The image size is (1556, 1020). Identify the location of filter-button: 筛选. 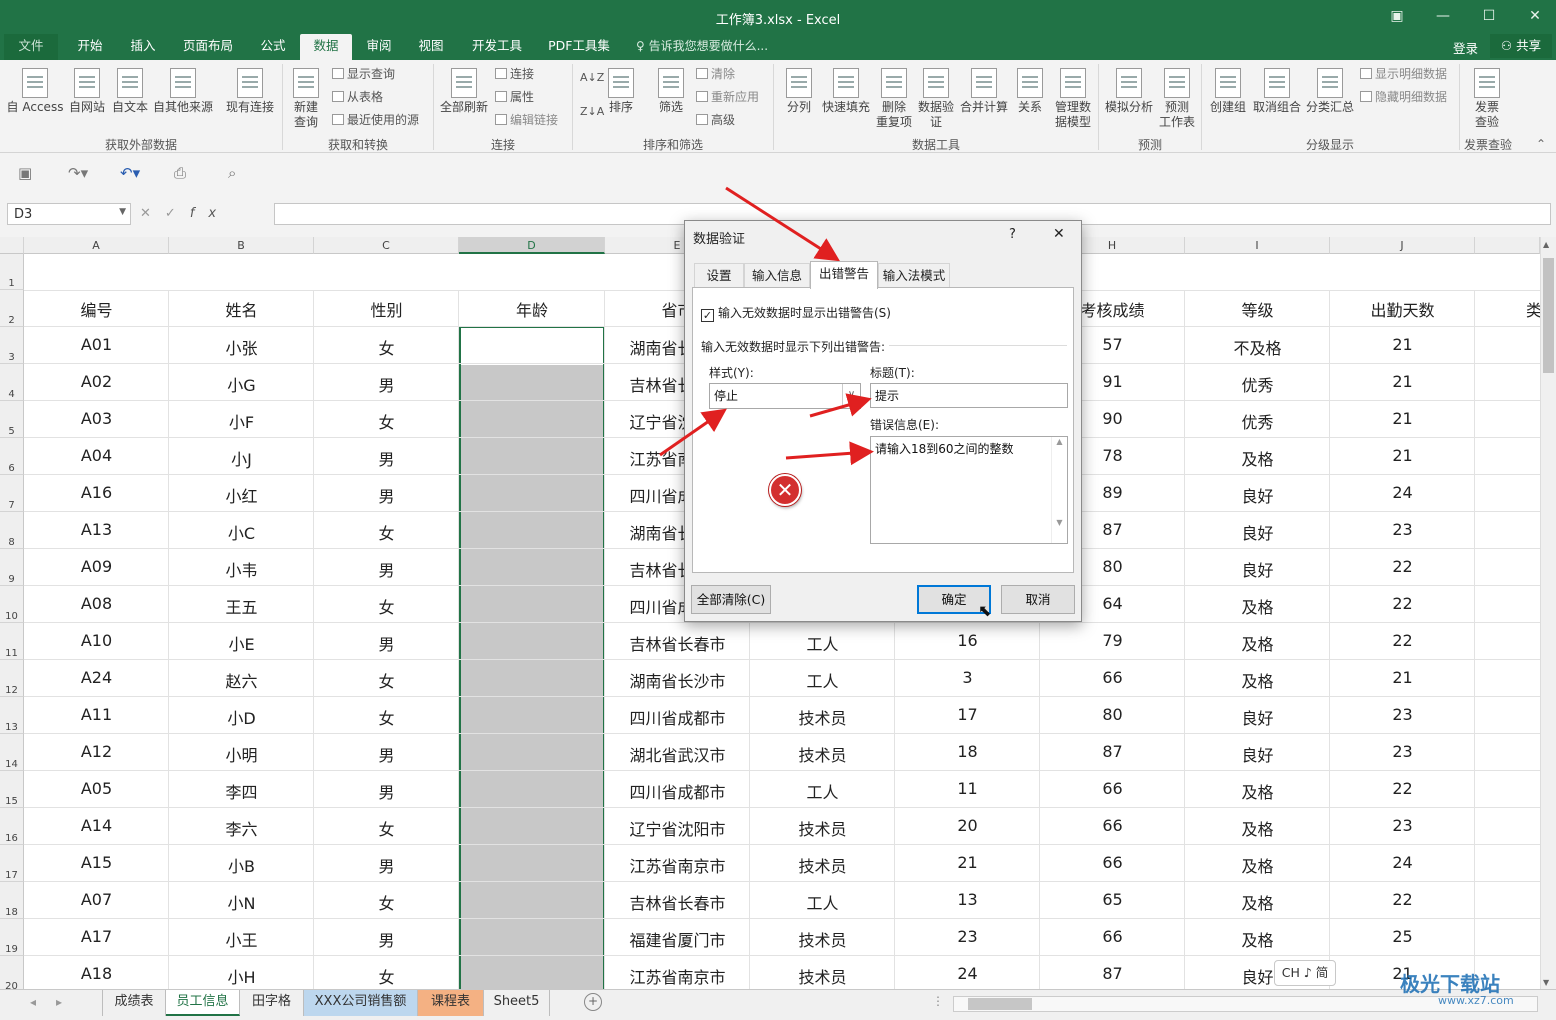
(671, 91).